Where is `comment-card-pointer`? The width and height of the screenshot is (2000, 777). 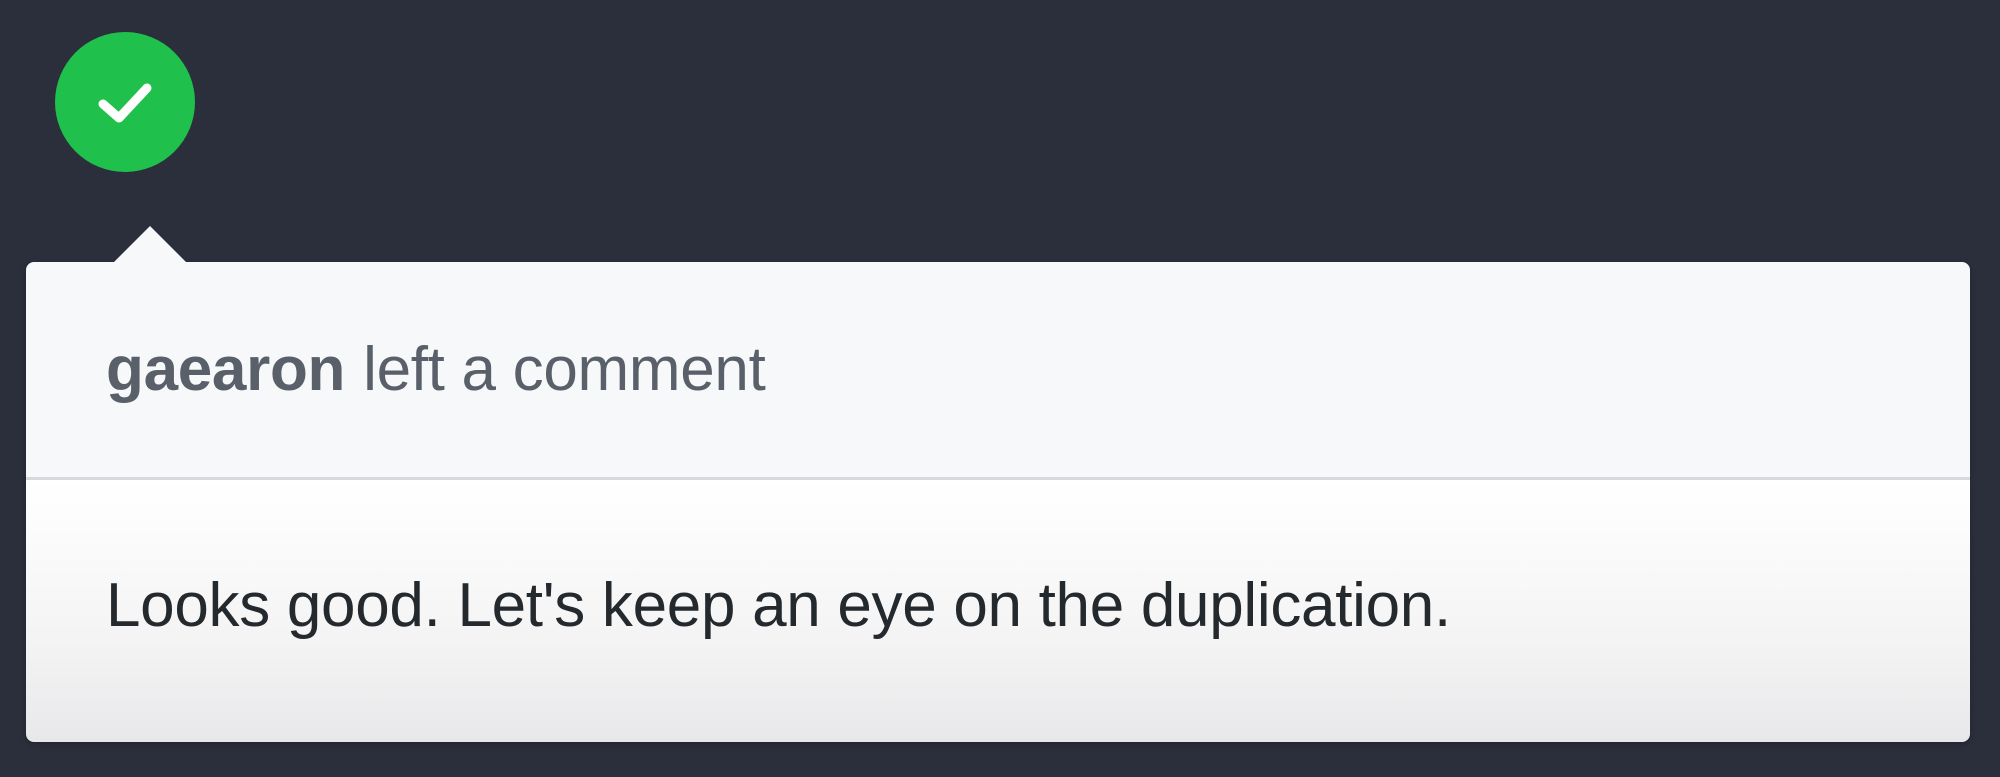 comment-card-pointer is located at coordinates (150, 244).